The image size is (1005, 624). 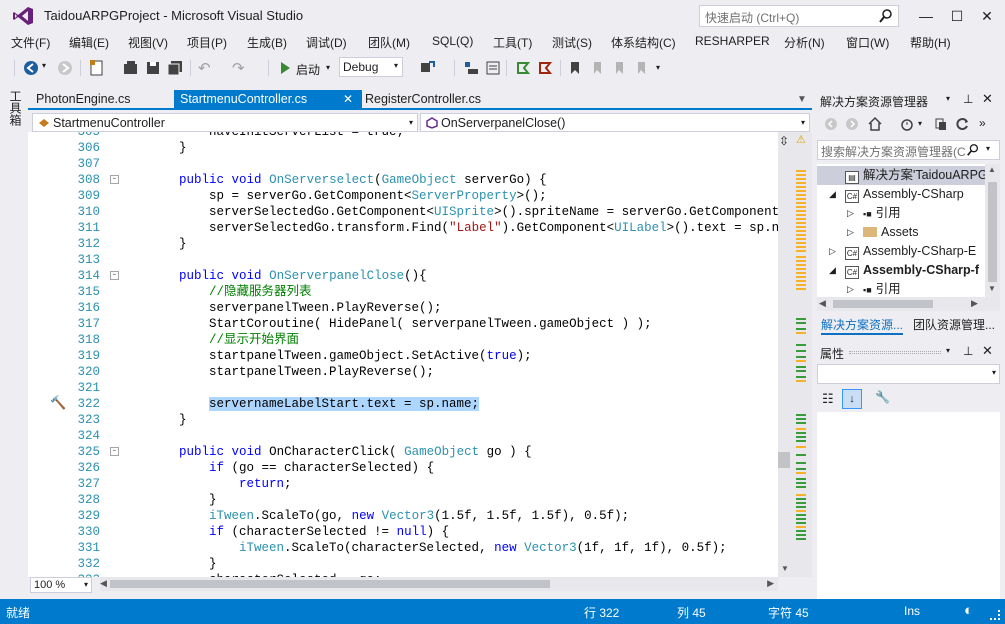 What do you see at coordinates (784, 141) in the screenshot?
I see `split-window-icon: ⇳` at bounding box center [784, 141].